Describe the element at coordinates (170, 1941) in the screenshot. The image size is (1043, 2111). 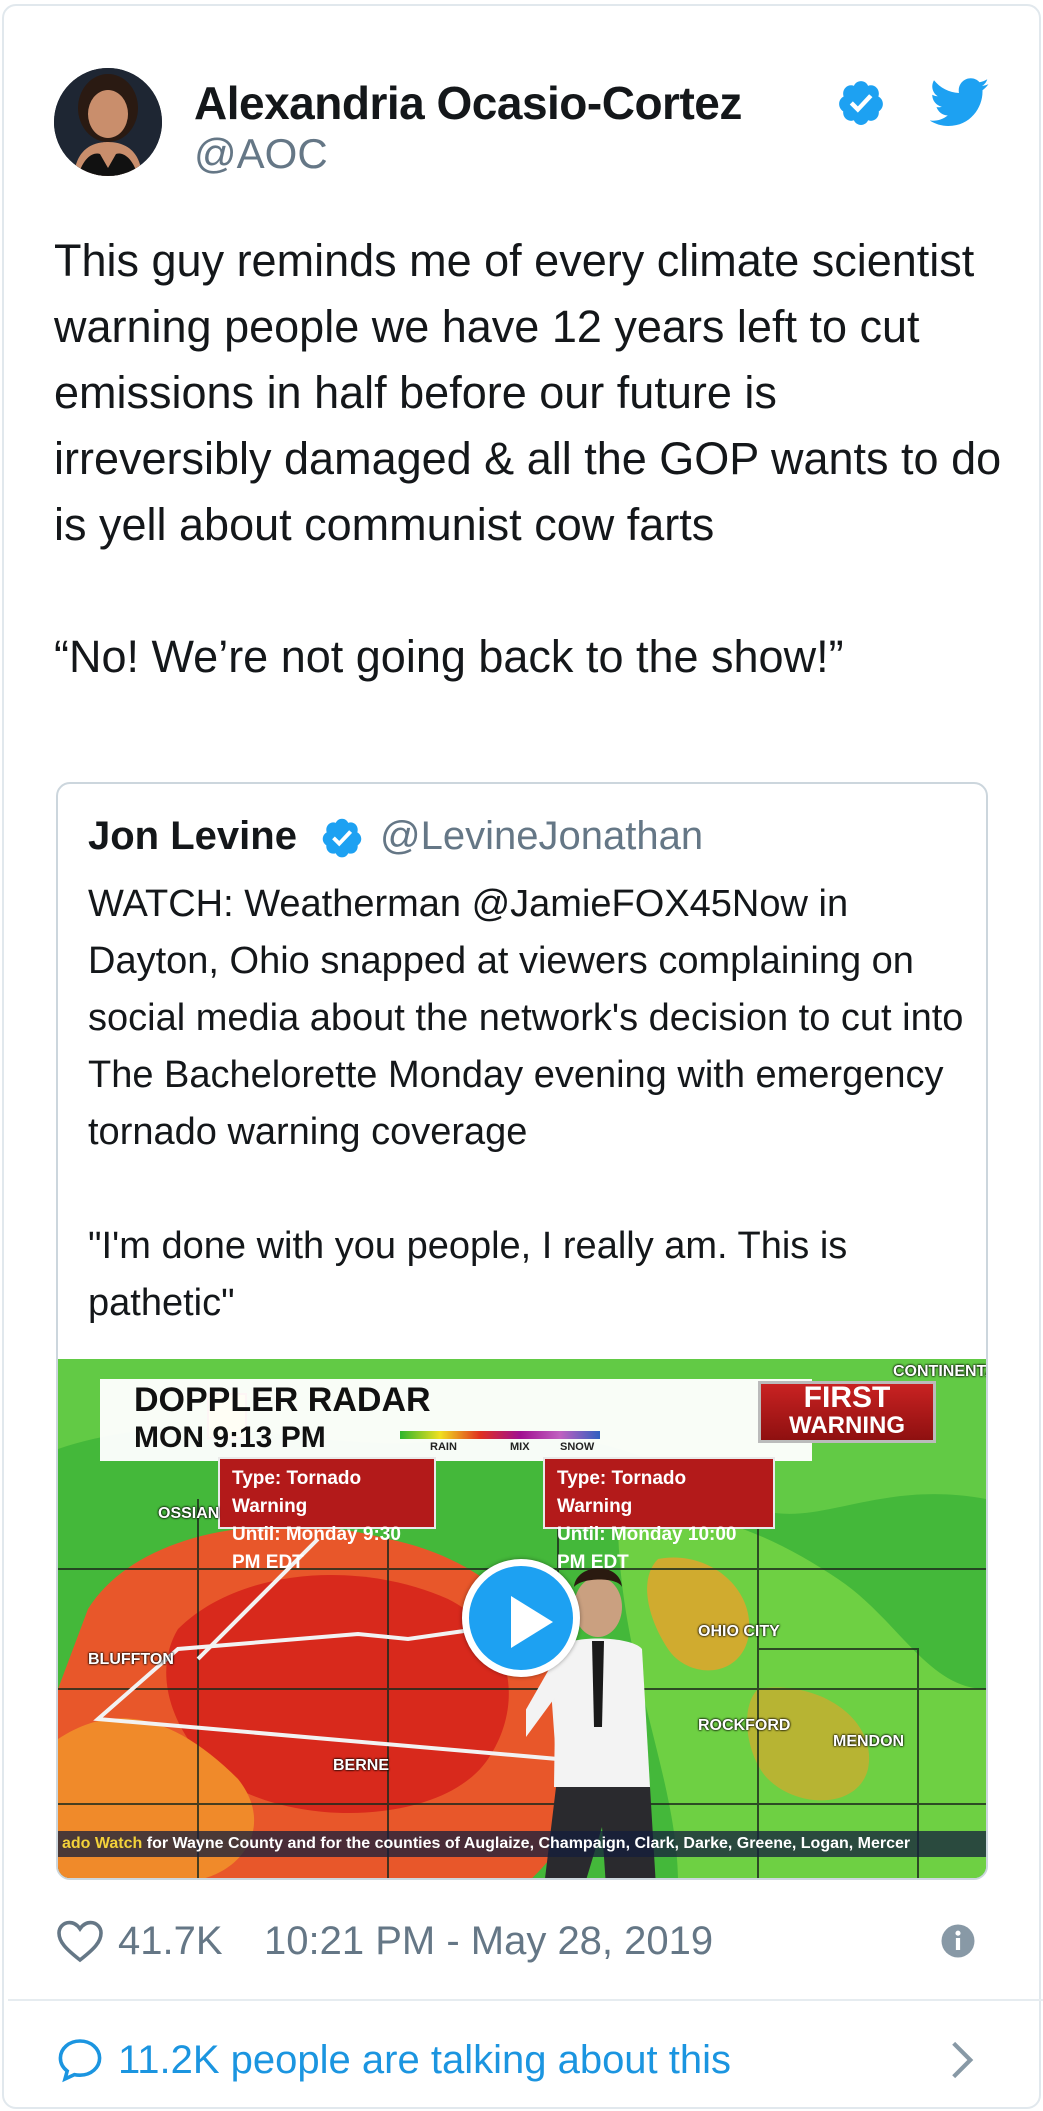
I see `like-count: 41.7K` at that location.